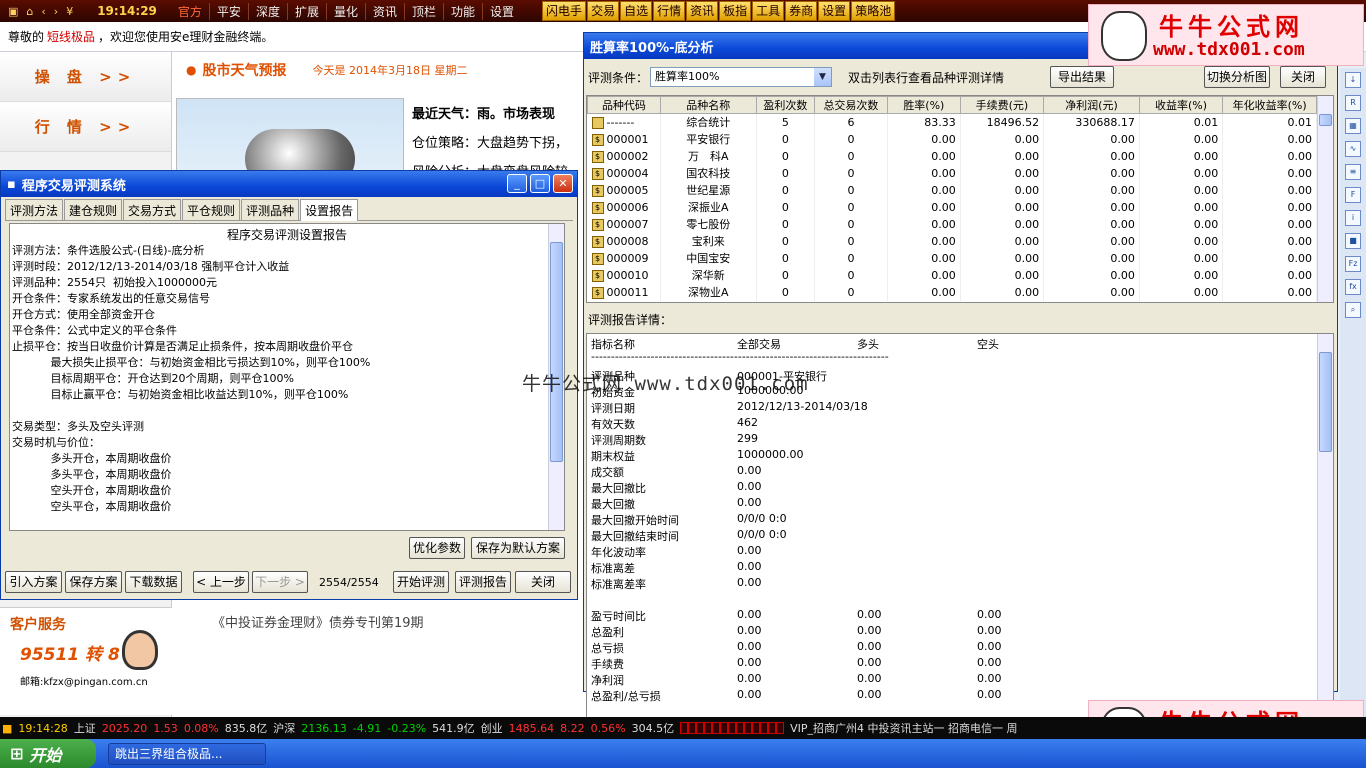  Describe the element at coordinates (190, 11) in the screenshot. I see `menu-official: 官方` at that location.